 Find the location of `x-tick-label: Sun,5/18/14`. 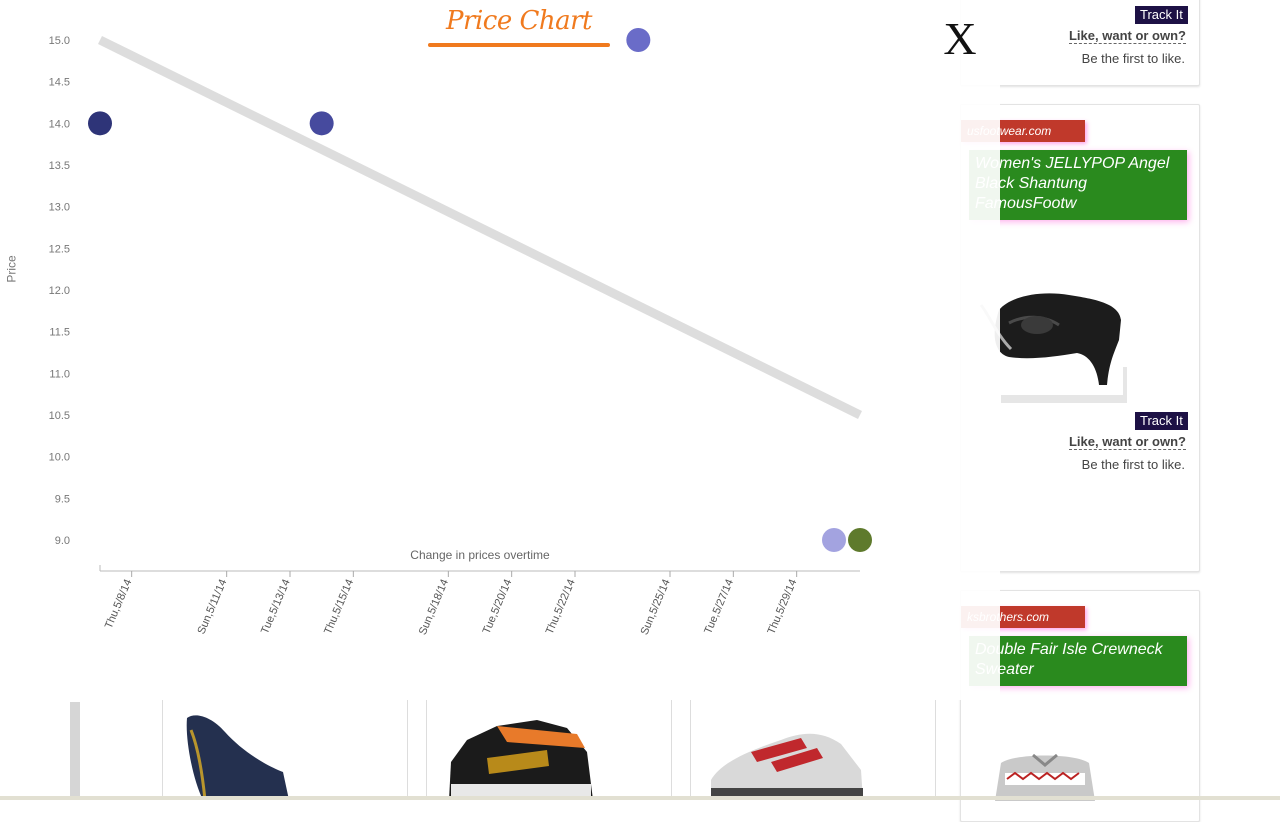

x-tick-label: Sun,5/18/14 is located at coordinates (434, 606).